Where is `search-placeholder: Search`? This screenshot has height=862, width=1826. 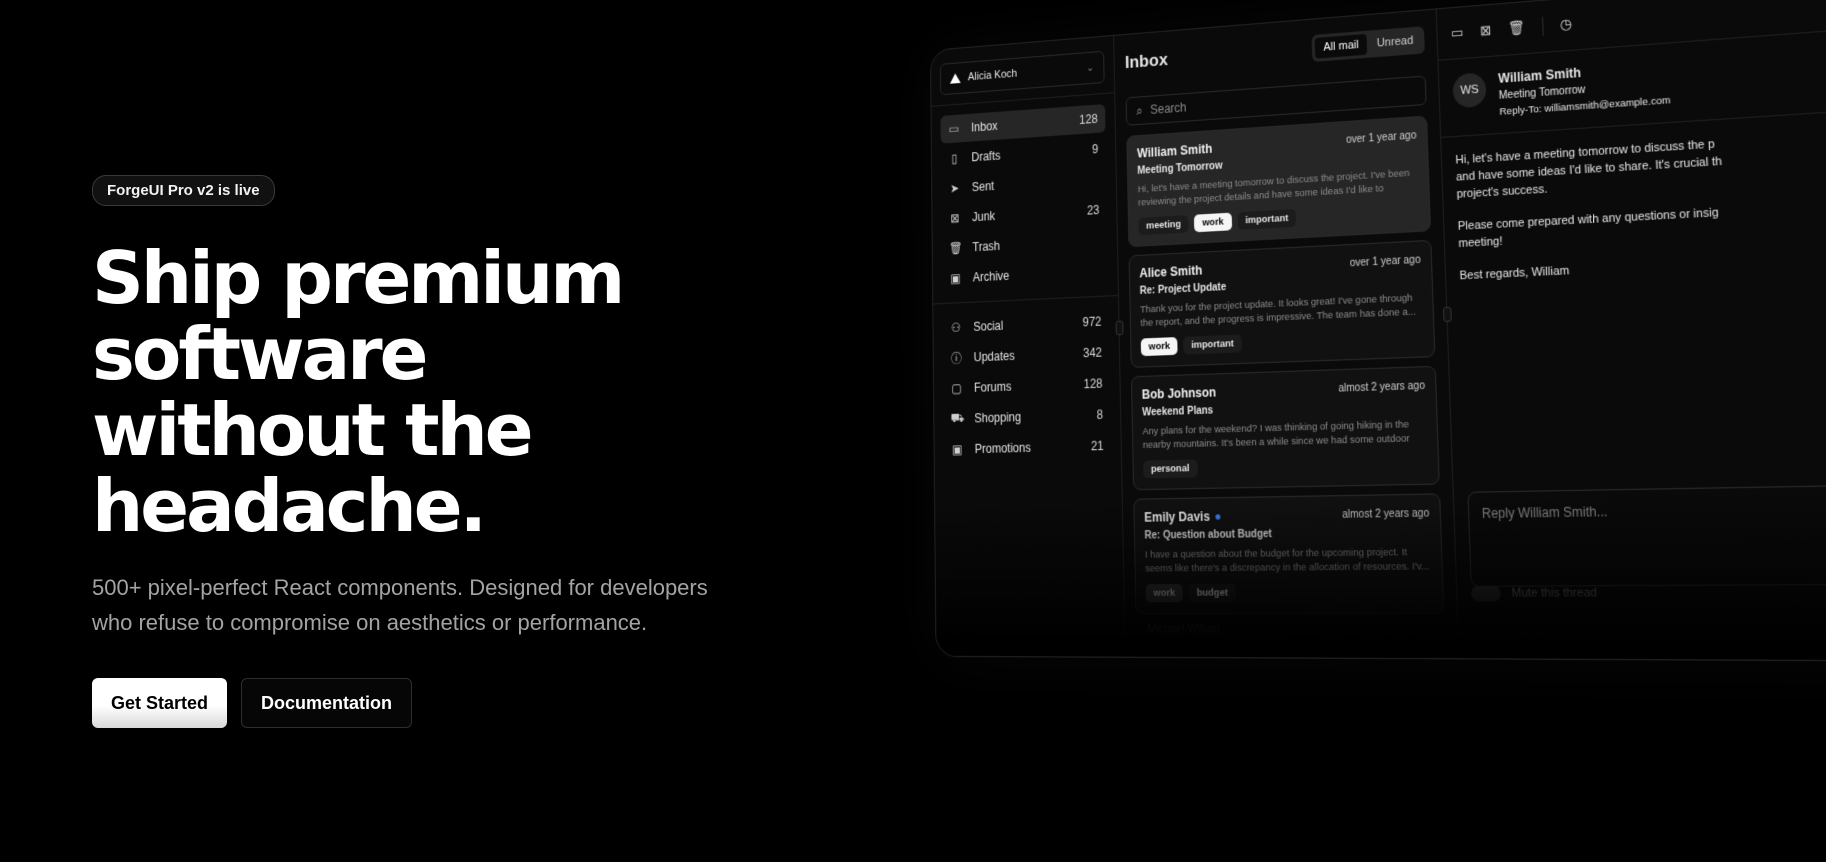 search-placeholder: Search is located at coordinates (1168, 109).